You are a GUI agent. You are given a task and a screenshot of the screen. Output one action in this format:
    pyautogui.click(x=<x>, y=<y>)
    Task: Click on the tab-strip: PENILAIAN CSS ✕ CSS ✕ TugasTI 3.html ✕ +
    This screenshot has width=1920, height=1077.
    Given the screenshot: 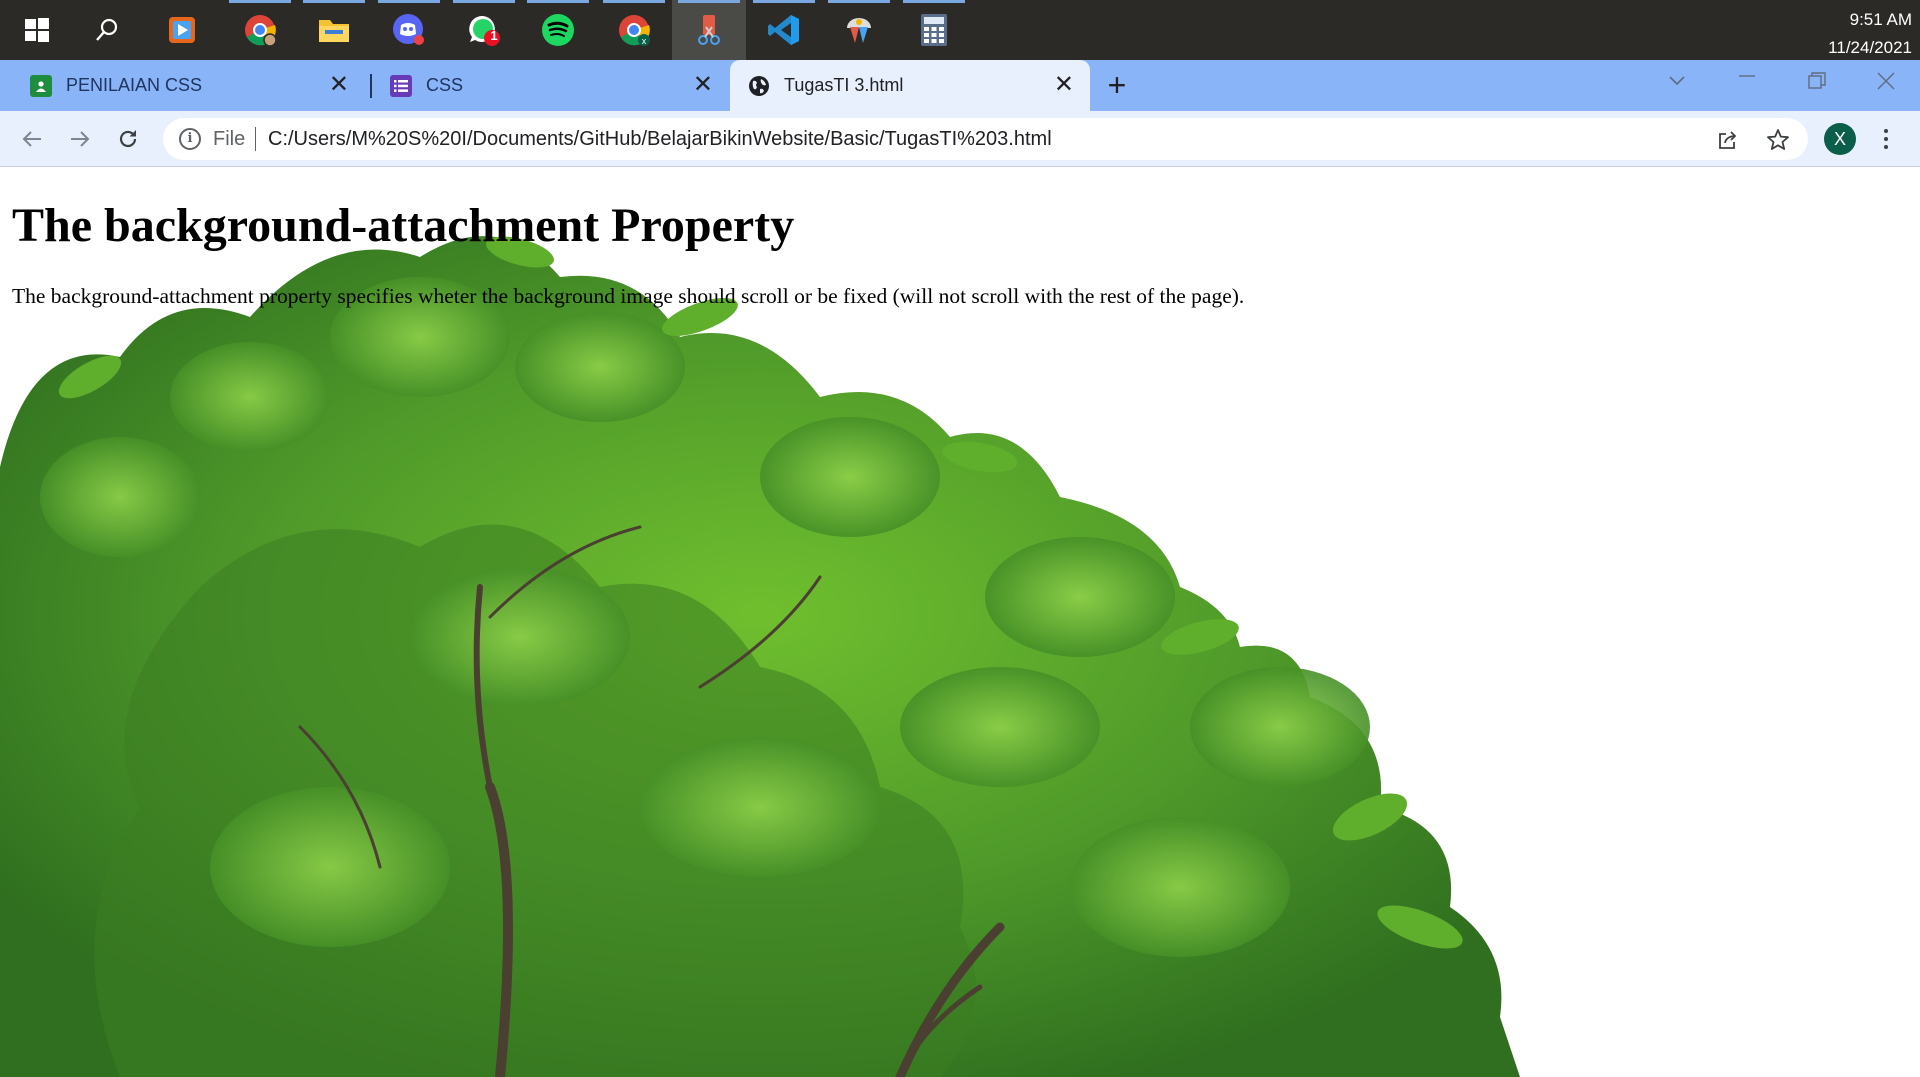 What is the action you would take?
    pyautogui.click(x=960, y=85)
    